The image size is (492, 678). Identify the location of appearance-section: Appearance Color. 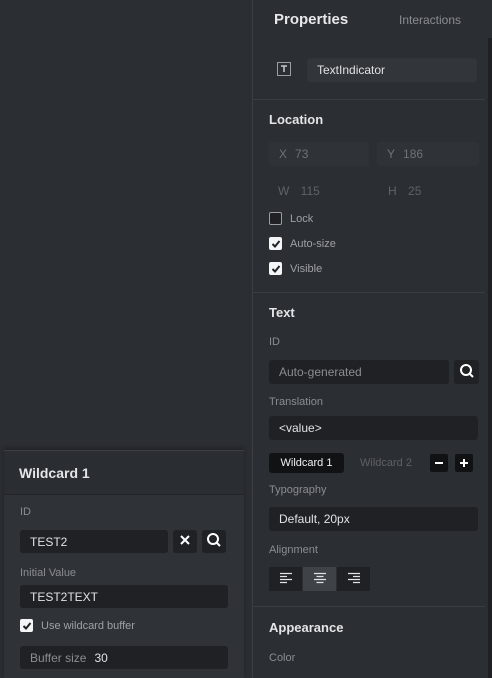
(369, 642).